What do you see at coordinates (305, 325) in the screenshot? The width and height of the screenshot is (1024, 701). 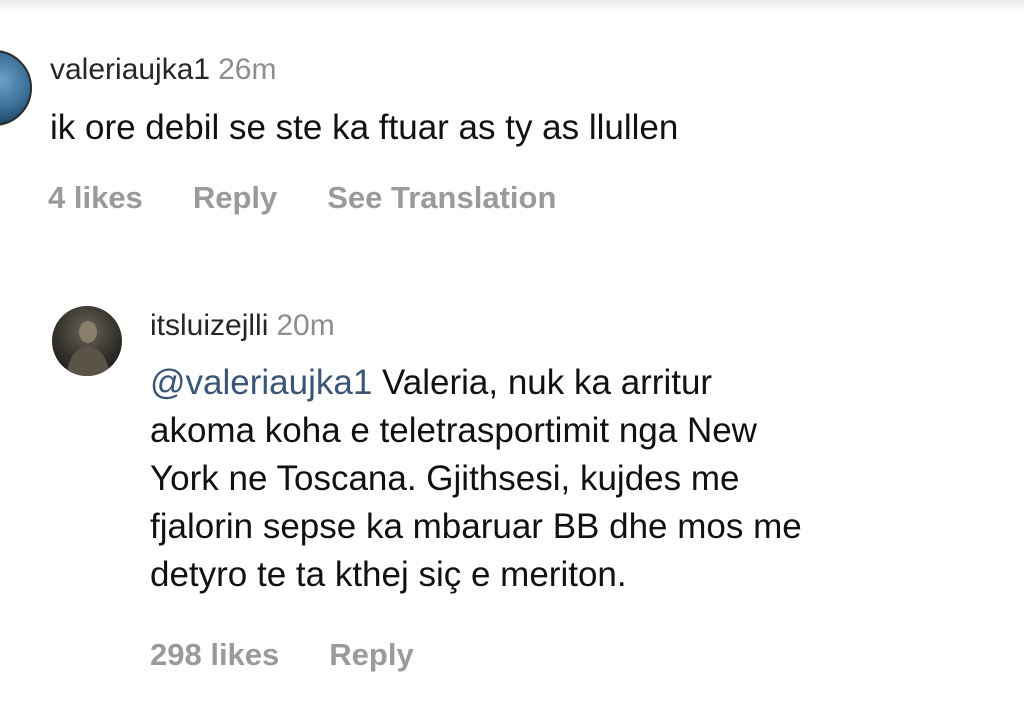 I see `timestamp: 20m` at bounding box center [305, 325].